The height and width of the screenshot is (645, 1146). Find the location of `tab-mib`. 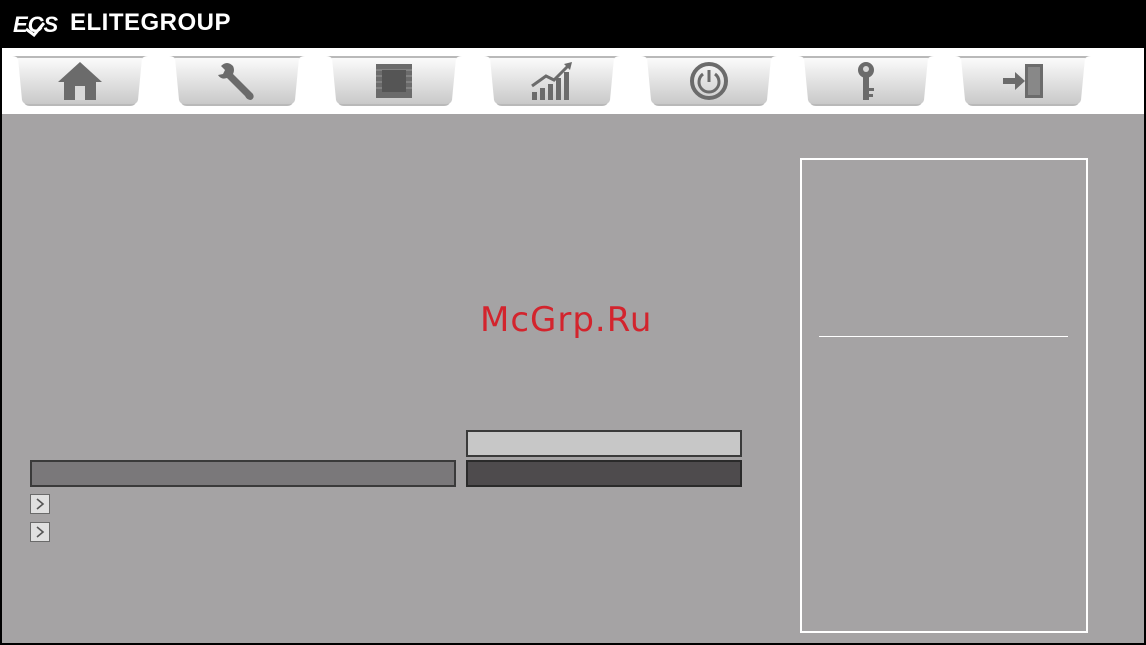

tab-mib is located at coordinates (552, 82).